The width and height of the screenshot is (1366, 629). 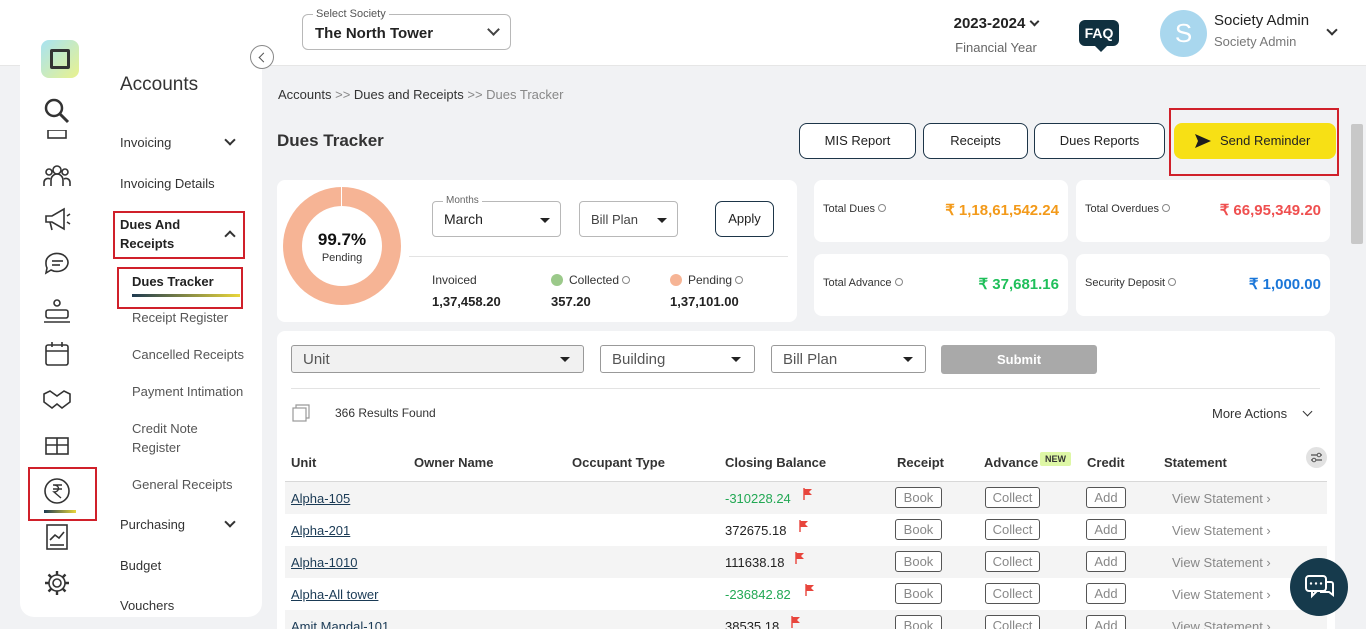 I want to click on months-select-value: March, so click(x=463, y=219).